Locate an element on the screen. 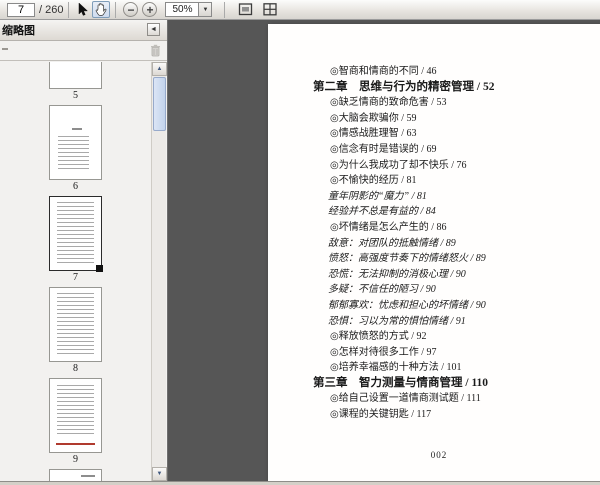 The image size is (600, 485). toc-entry: 第三章 智力测量与情商管理 / 110 is located at coordinates (401, 382).